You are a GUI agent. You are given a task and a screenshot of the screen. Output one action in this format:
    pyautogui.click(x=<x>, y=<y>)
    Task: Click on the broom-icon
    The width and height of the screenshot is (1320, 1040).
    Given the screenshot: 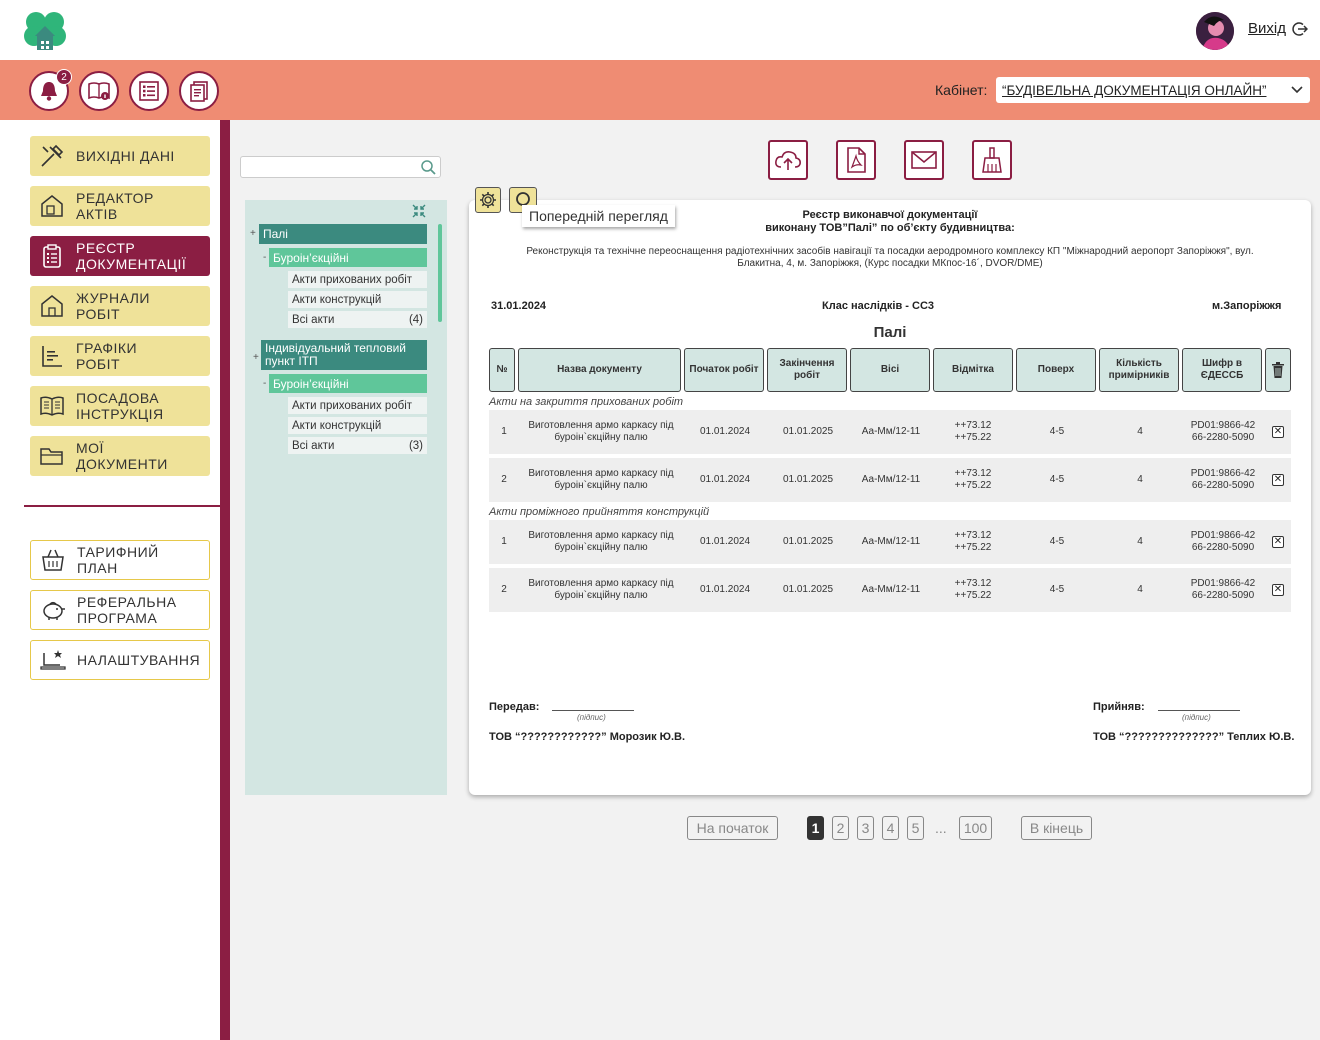 What is the action you would take?
    pyautogui.click(x=992, y=160)
    